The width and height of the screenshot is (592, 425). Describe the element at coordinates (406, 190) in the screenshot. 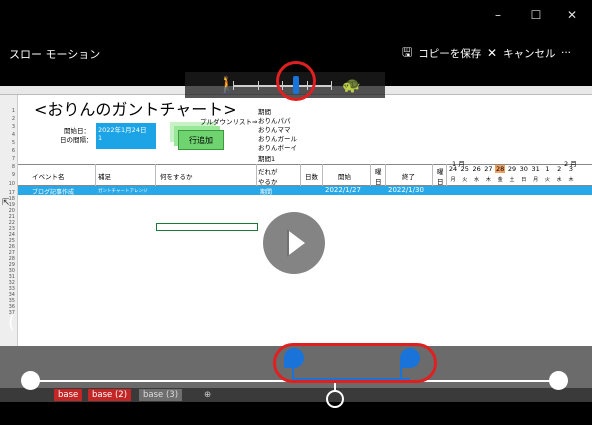

I see `row-end: 2022/1/30` at that location.